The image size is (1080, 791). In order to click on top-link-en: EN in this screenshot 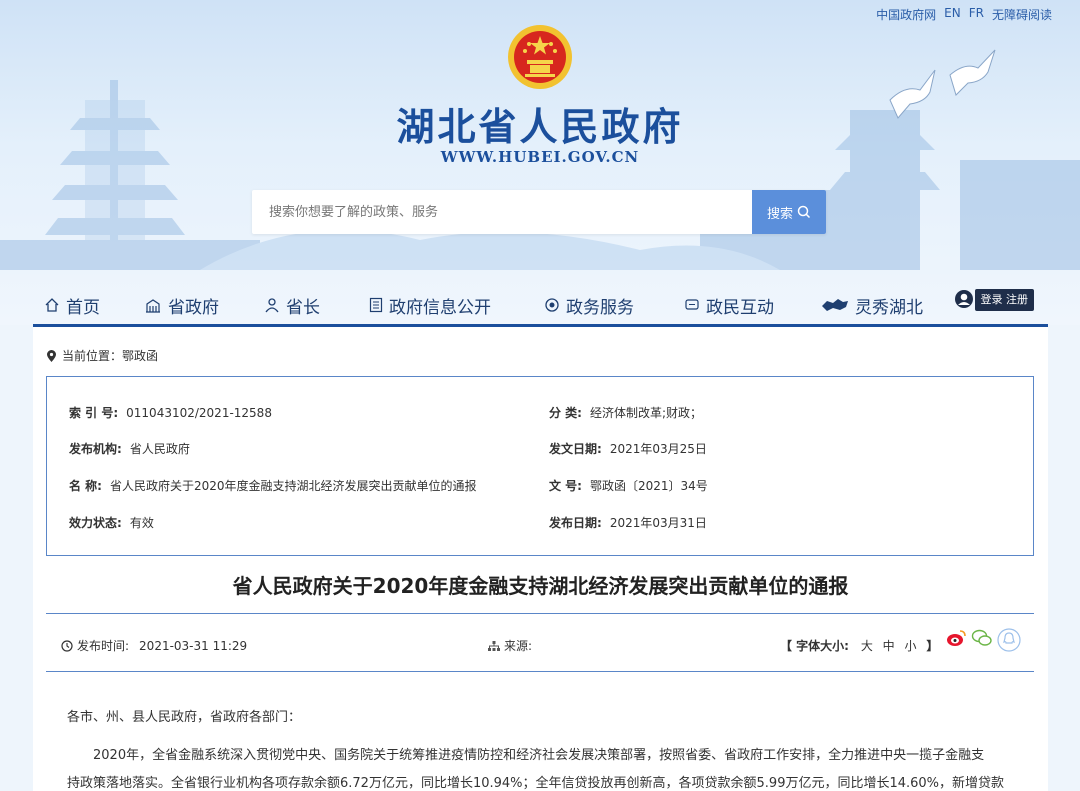, I will do `click(952, 14)`.